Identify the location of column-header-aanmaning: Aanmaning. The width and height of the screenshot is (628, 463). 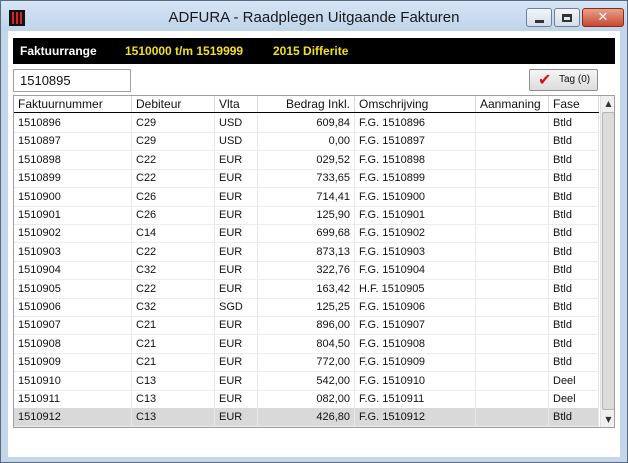
(512, 104).